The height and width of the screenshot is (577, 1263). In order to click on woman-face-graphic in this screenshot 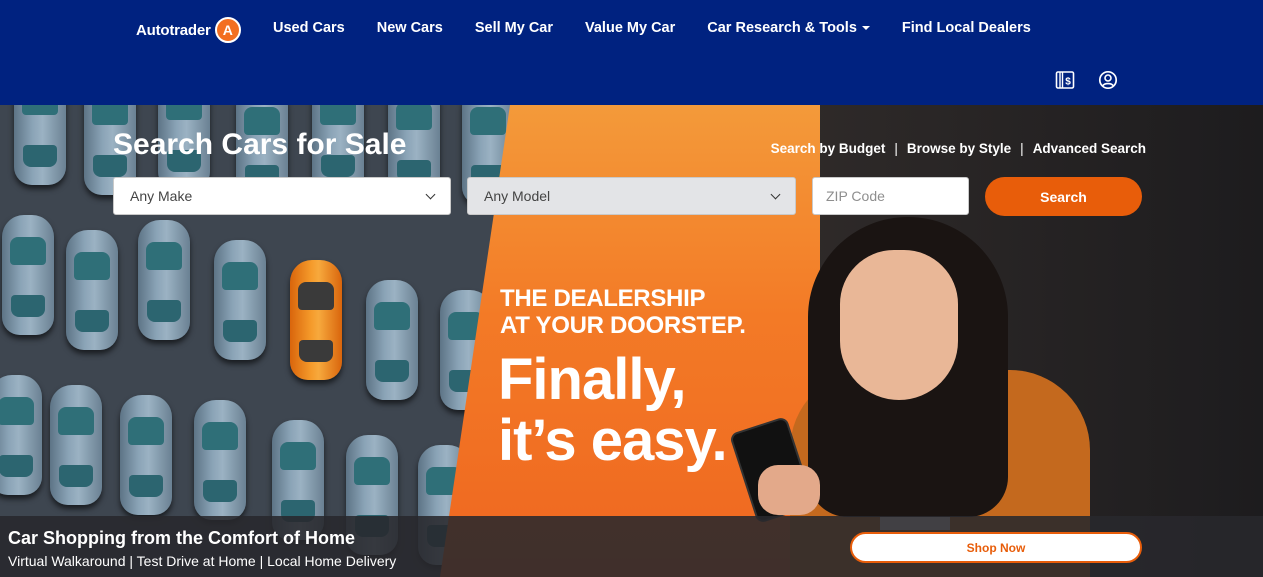, I will do `click(899, 325)`.